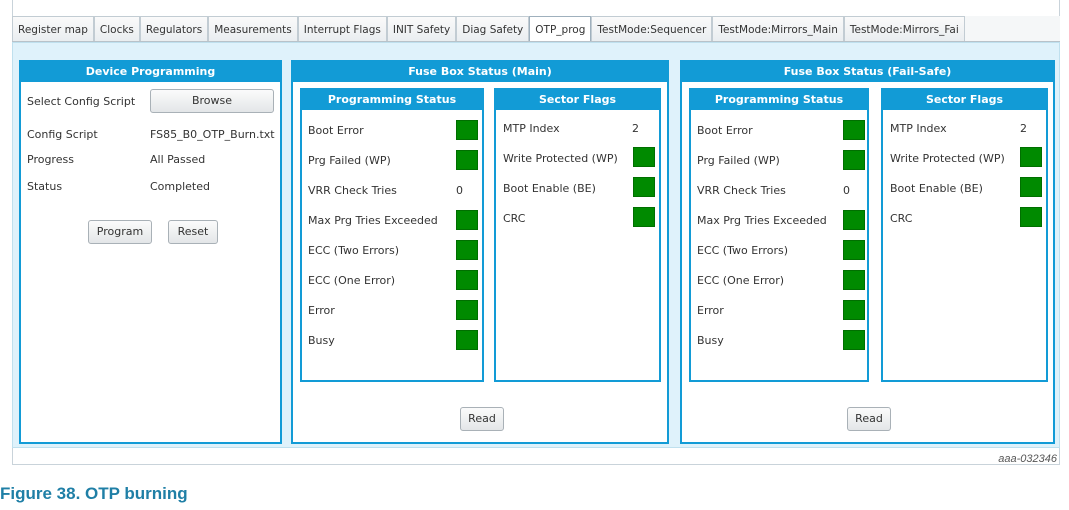  What do you see at coordinates (936, 188) in the screenshot?
I see `fs-boot-enable-label: Boot Enable (BE)` at bounding box center [936, 188].